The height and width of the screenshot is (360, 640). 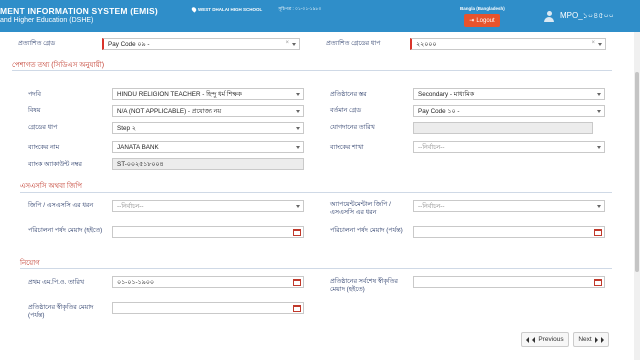 I want to click on current-grade-select: Pay Code ১০ -, so click(x=509, y=111).